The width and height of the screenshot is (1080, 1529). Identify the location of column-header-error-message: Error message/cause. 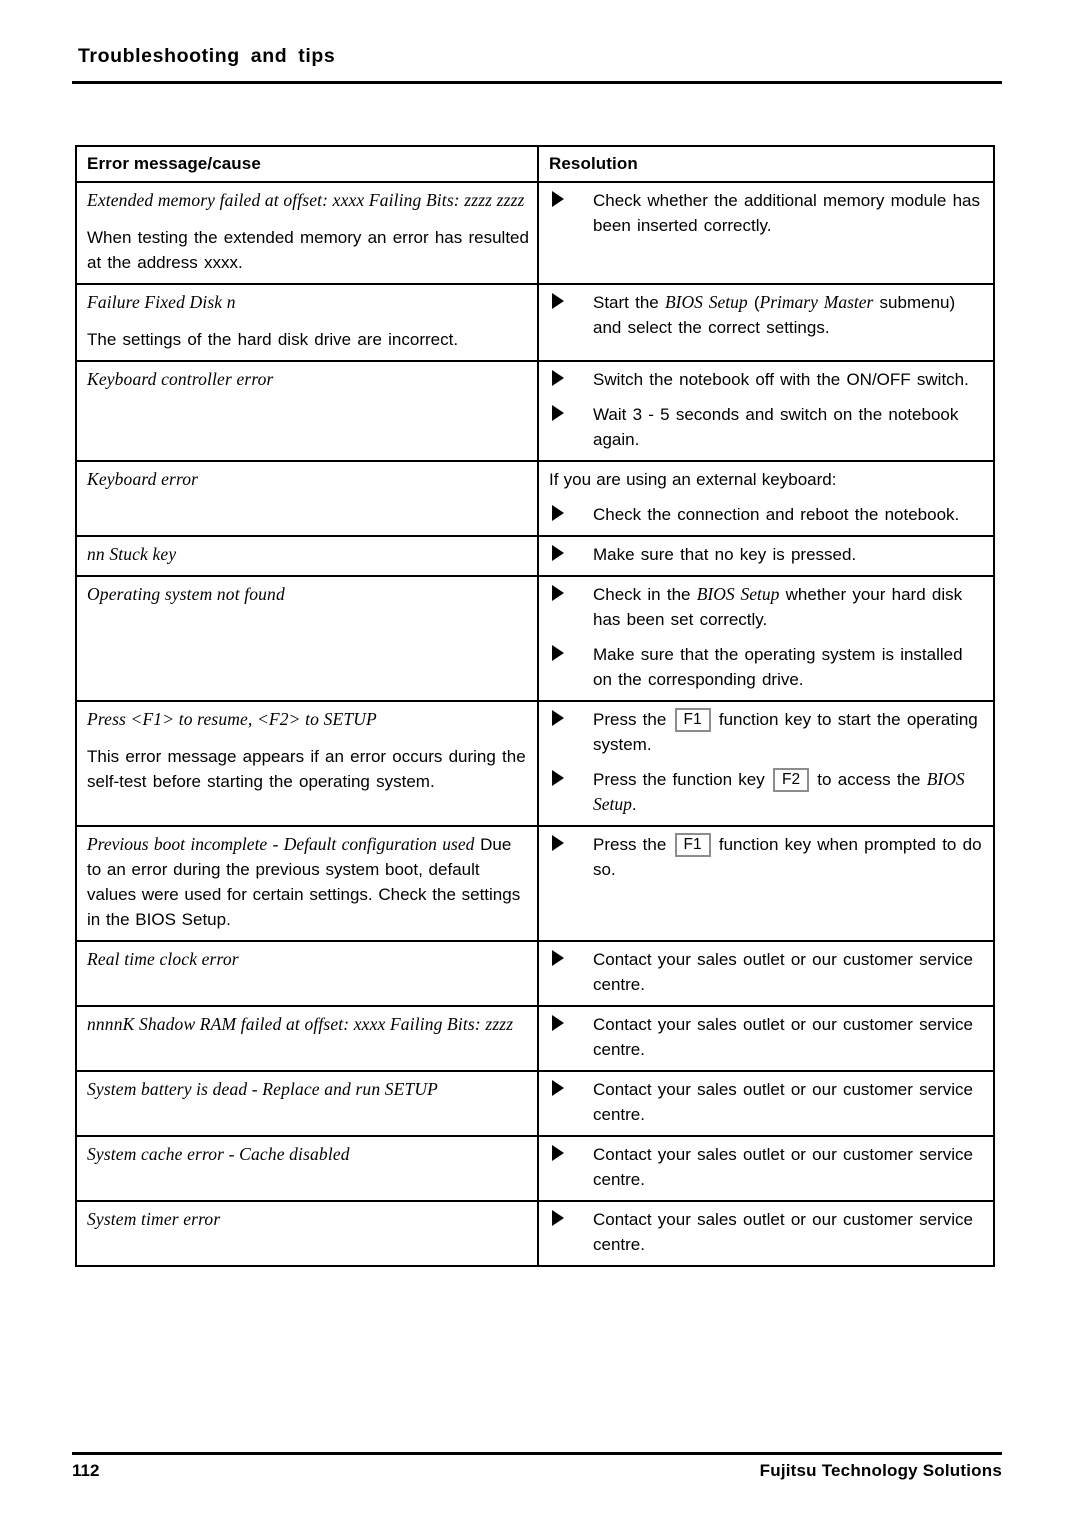
(307, 164).